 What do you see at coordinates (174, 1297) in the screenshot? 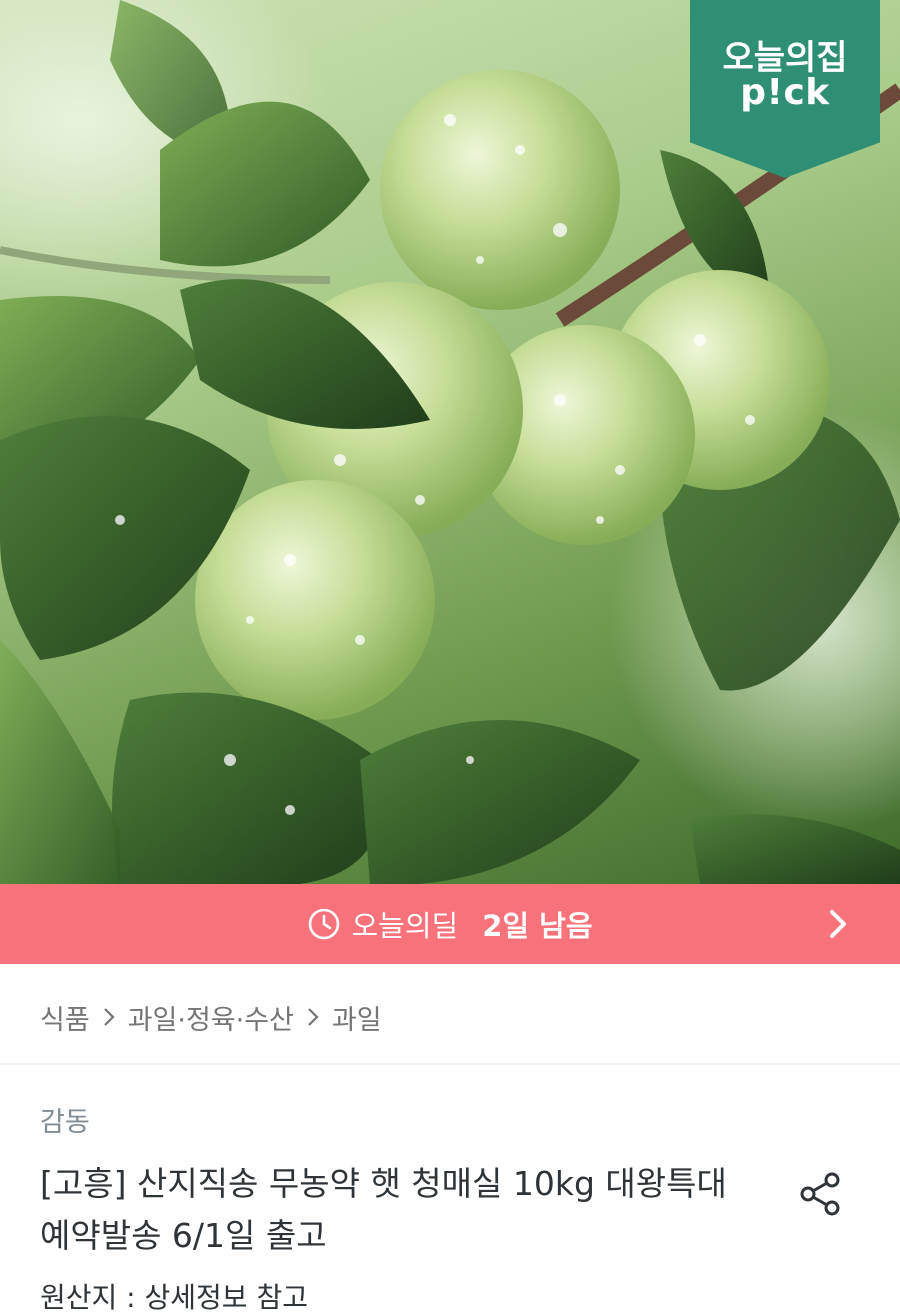
I see `origin-info: 원산지 : 상세정보 참고` at bounding box center [174, 1297].